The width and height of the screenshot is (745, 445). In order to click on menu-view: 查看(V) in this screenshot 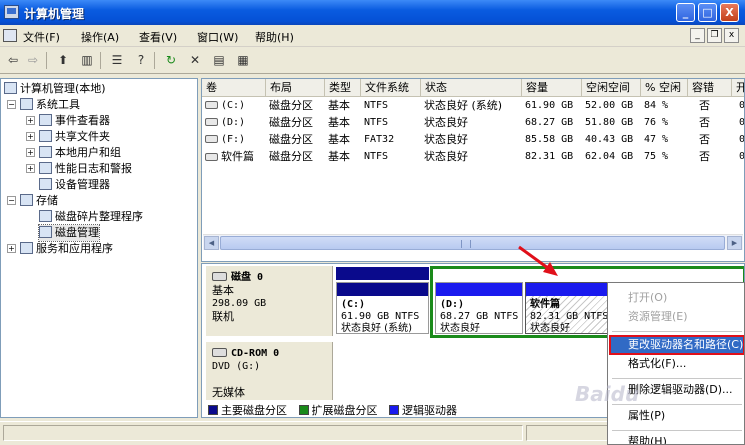, I will do `click(158, 37)`.